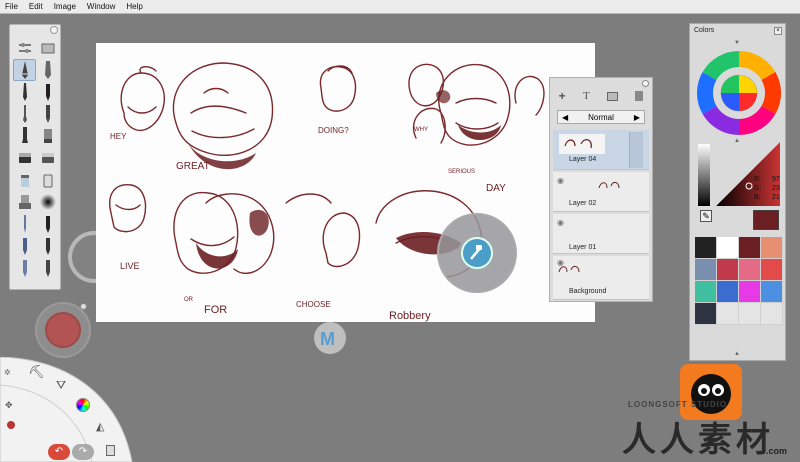 The height and width of the screenshot is (462, 800). Describe the element at coordinates (737, 354) in the screenshot. I see `panel-resize-grip: ▲` at that location.